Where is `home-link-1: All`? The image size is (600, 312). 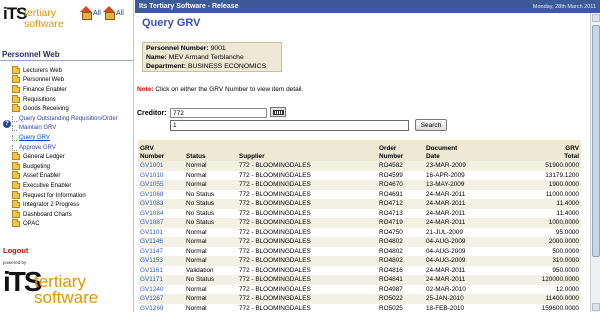
home-link-1: All is located at coordinates (90, 13).